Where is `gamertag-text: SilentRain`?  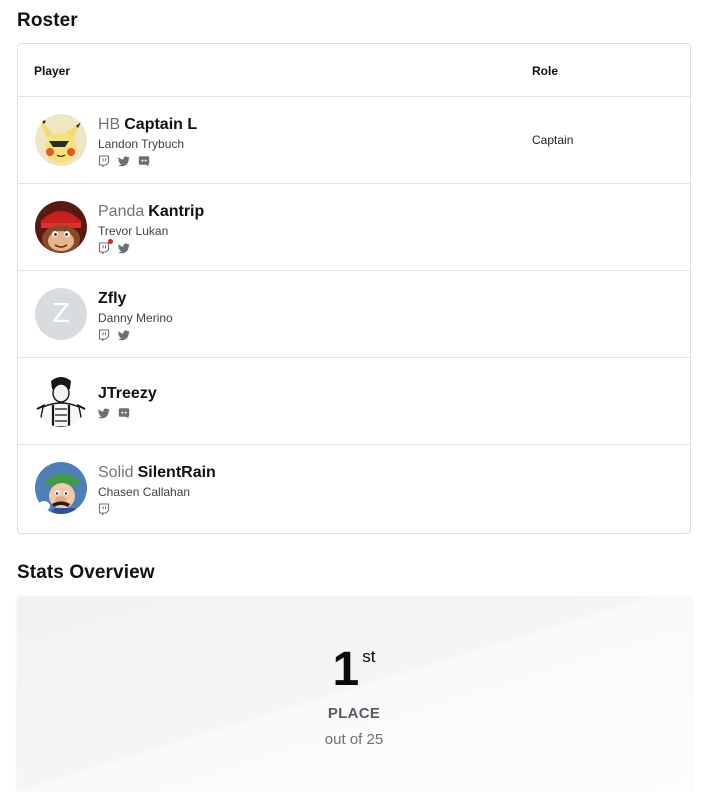
gamertag-text: SilentRain is located at coordinates (176, 472).